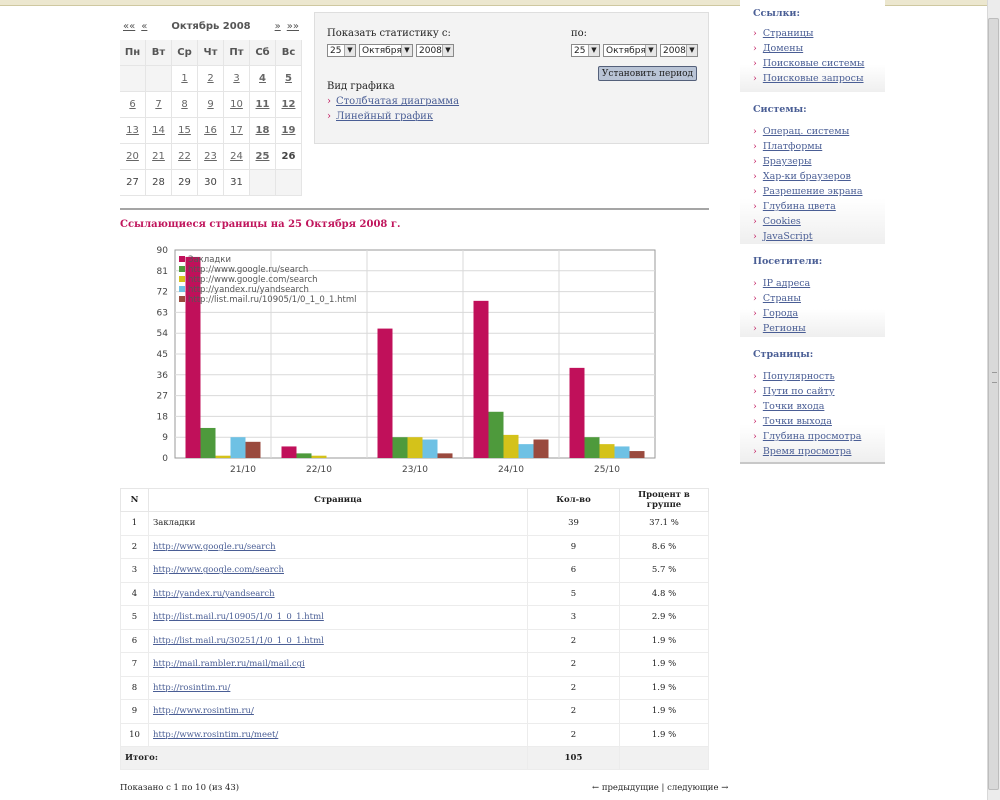 This screenshot has width=1000, height=800. What do you see at coordinates (159, 131) in the screenshot?
I see `calendar-day: 14` at bounding box center [159, 131].